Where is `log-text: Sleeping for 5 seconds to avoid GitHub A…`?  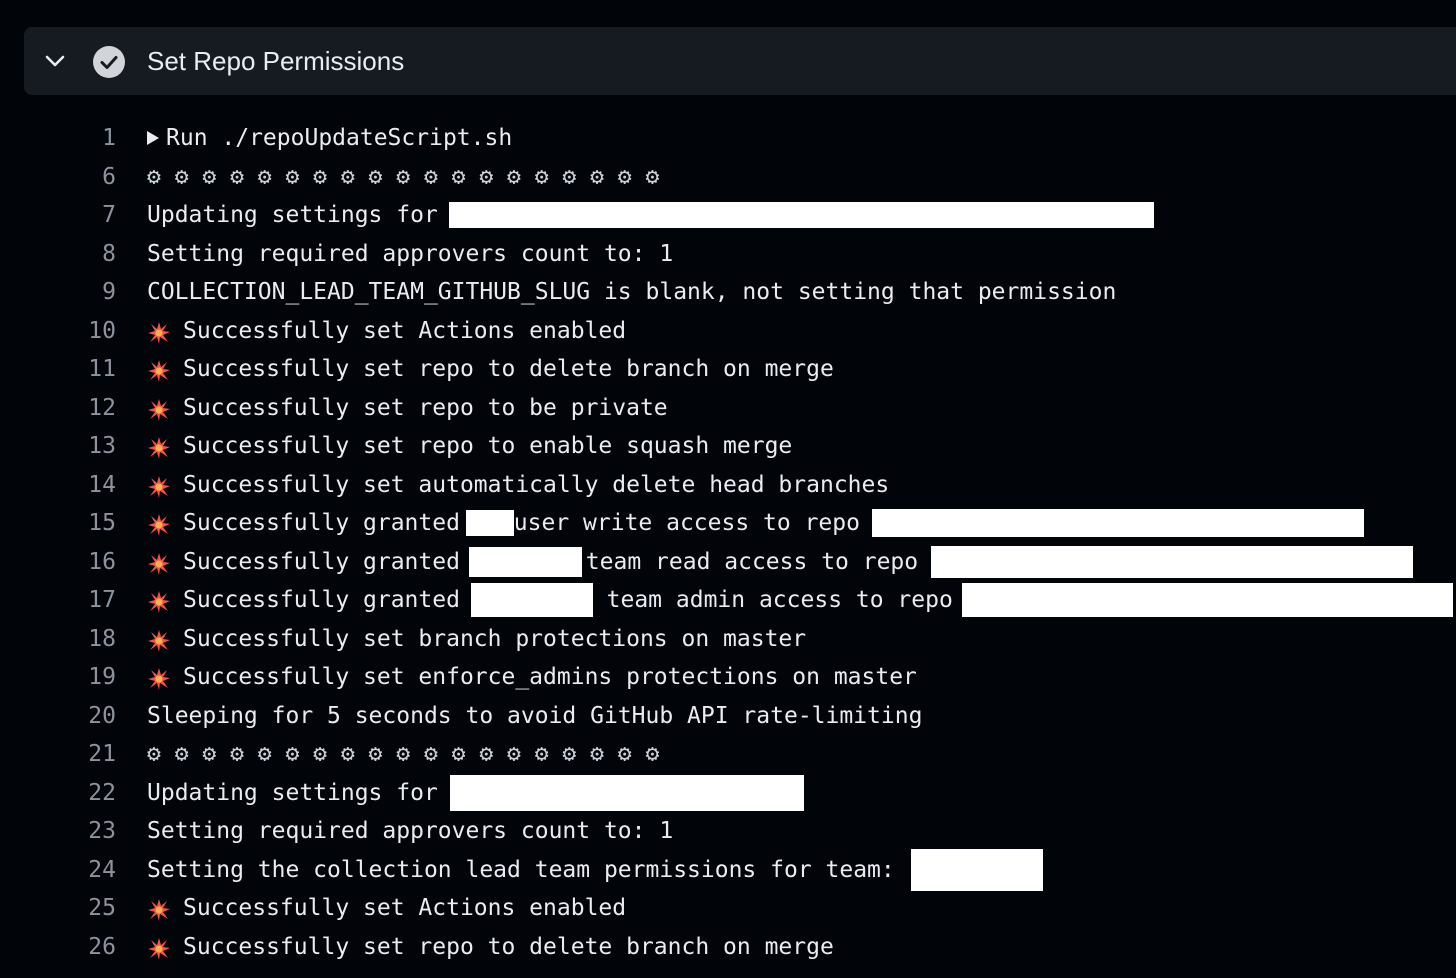
log-text: Sleeping for 5 seconds to avoid GitHub A… is located at coordinates (535, 715).